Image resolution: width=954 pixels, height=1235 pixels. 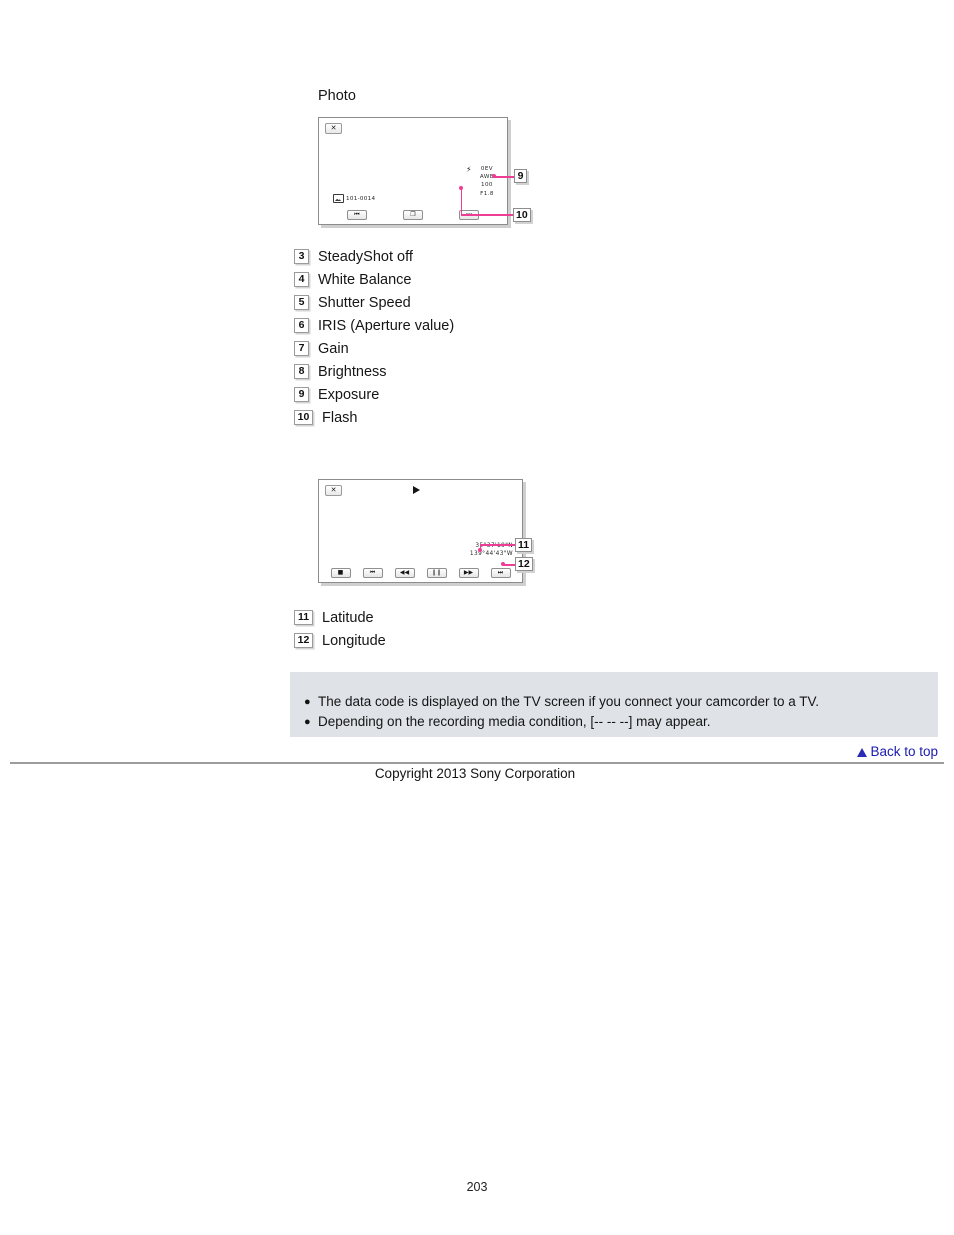 I want to click on iris-value: F1.8, so click(x=487, y=193).